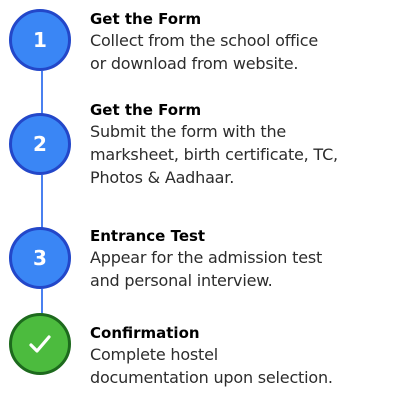 This screenshot has width=408, height=403. Describe the element at coordinates (194, 63) in the screenshot. I see `step-description-line: or download from website.` at that location.